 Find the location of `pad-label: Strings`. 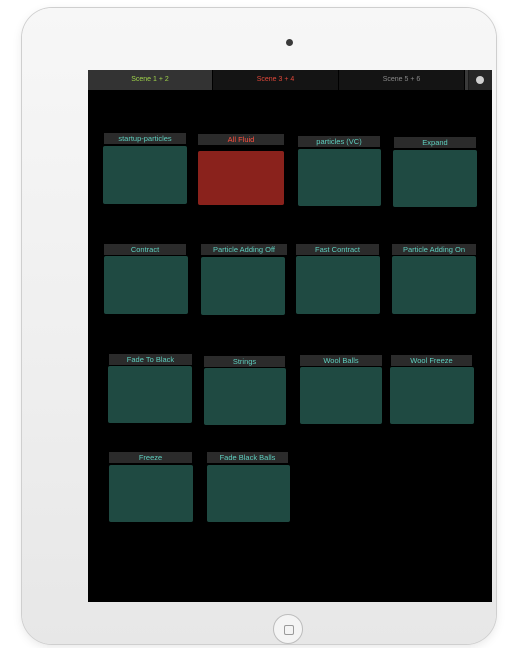

pad-label: Strings is located at coordinates (244, 361).